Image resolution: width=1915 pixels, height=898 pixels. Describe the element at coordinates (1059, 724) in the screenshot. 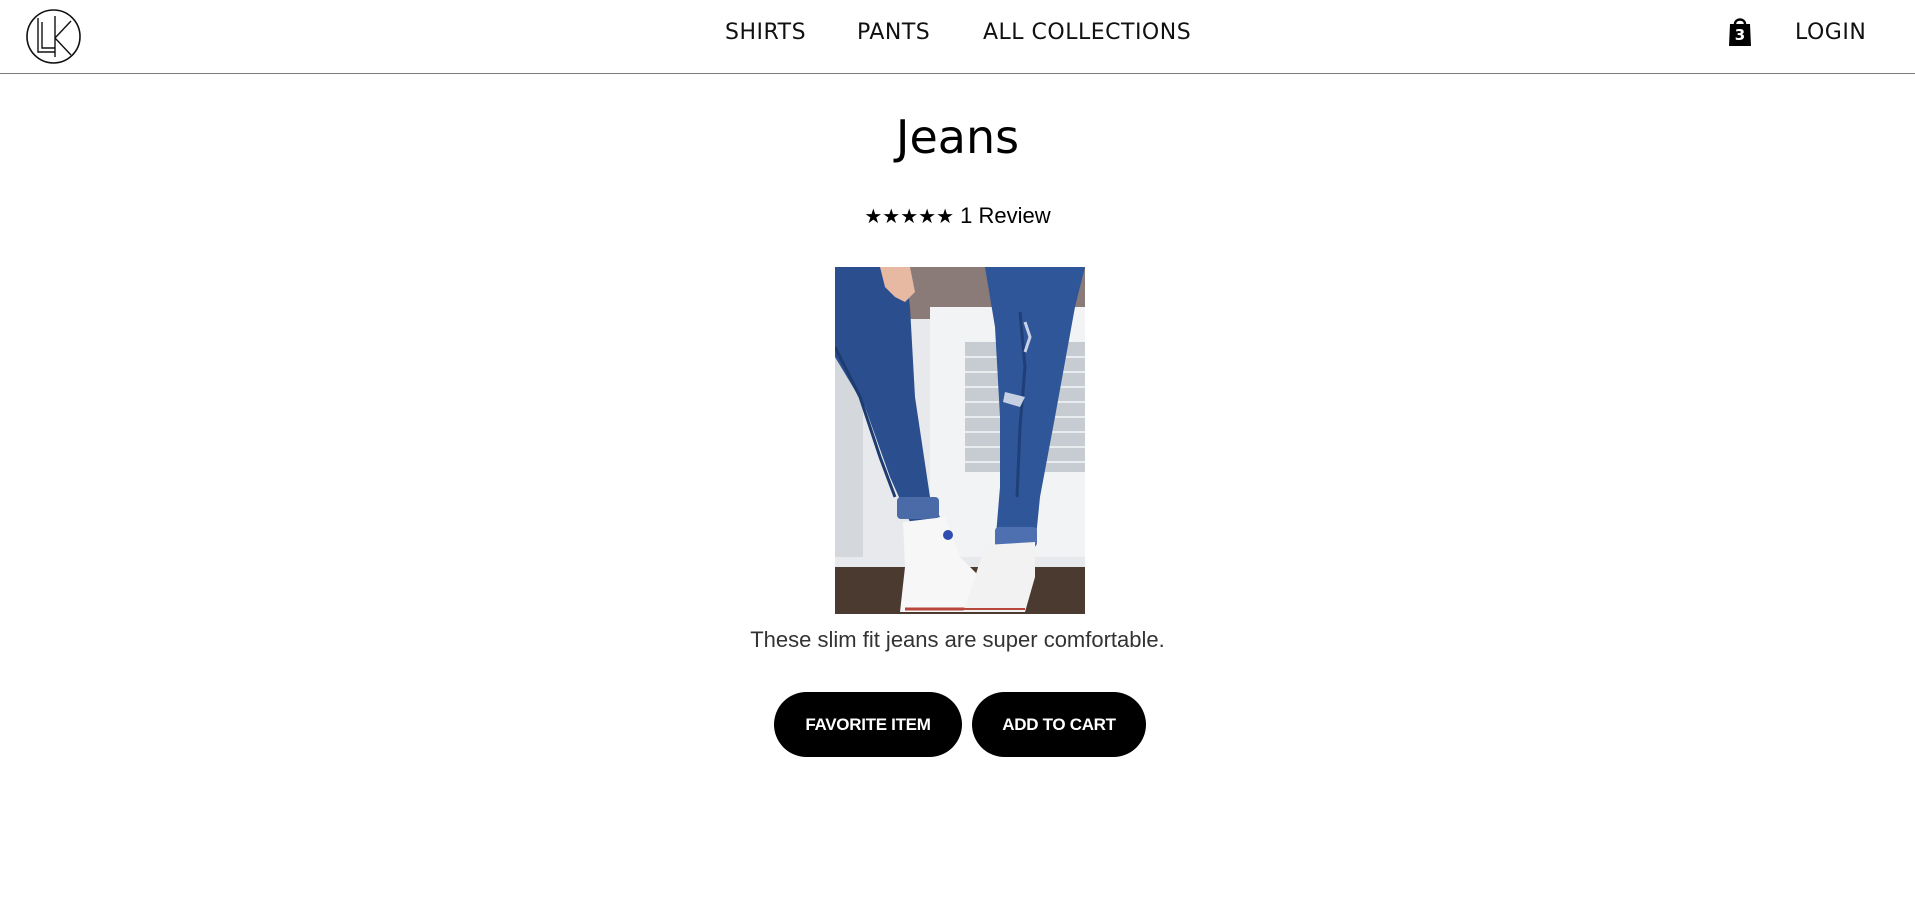

I see `add-to-cart-button: ADD TO CART` at that location.